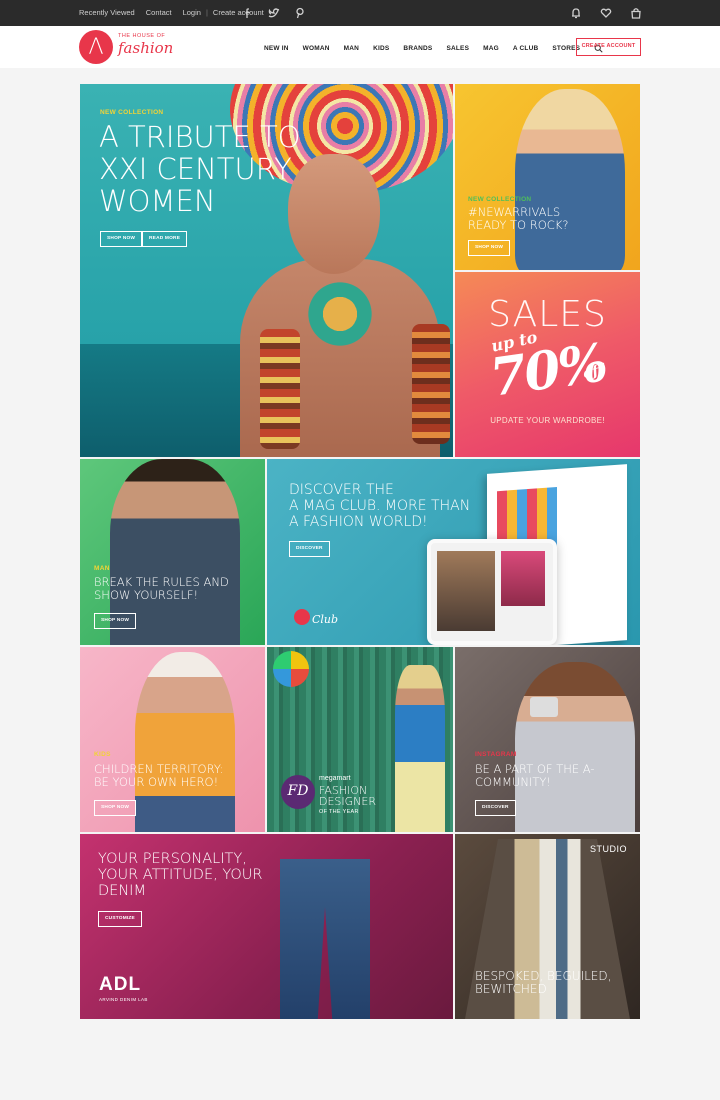 This screenshot has height=1100, width=720. Describe the element at coordinates (608, 47) in the screenshot. I see `create-account-button: CREATE ACCOUNT` at that location.